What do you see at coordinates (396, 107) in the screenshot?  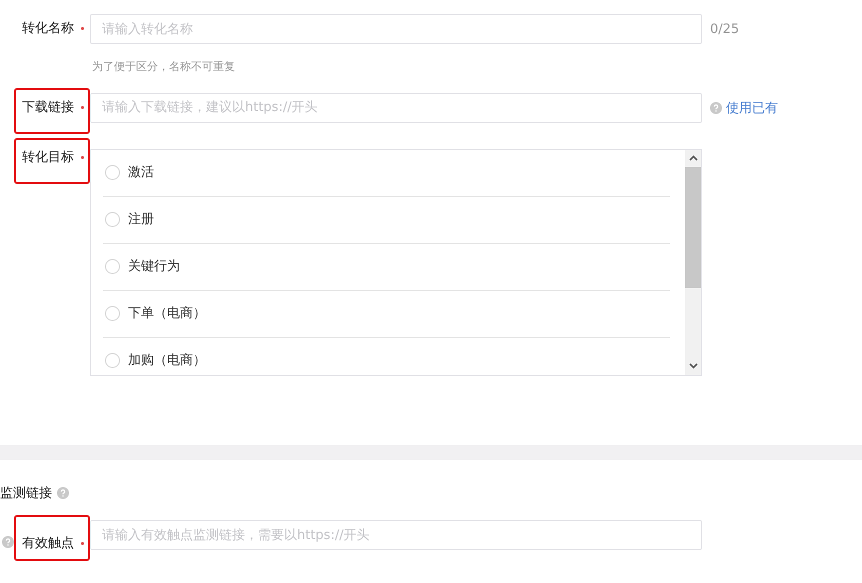 I see `text-field: 请输入下载链接，建议以https://开头` at bounding box center [396, 107].